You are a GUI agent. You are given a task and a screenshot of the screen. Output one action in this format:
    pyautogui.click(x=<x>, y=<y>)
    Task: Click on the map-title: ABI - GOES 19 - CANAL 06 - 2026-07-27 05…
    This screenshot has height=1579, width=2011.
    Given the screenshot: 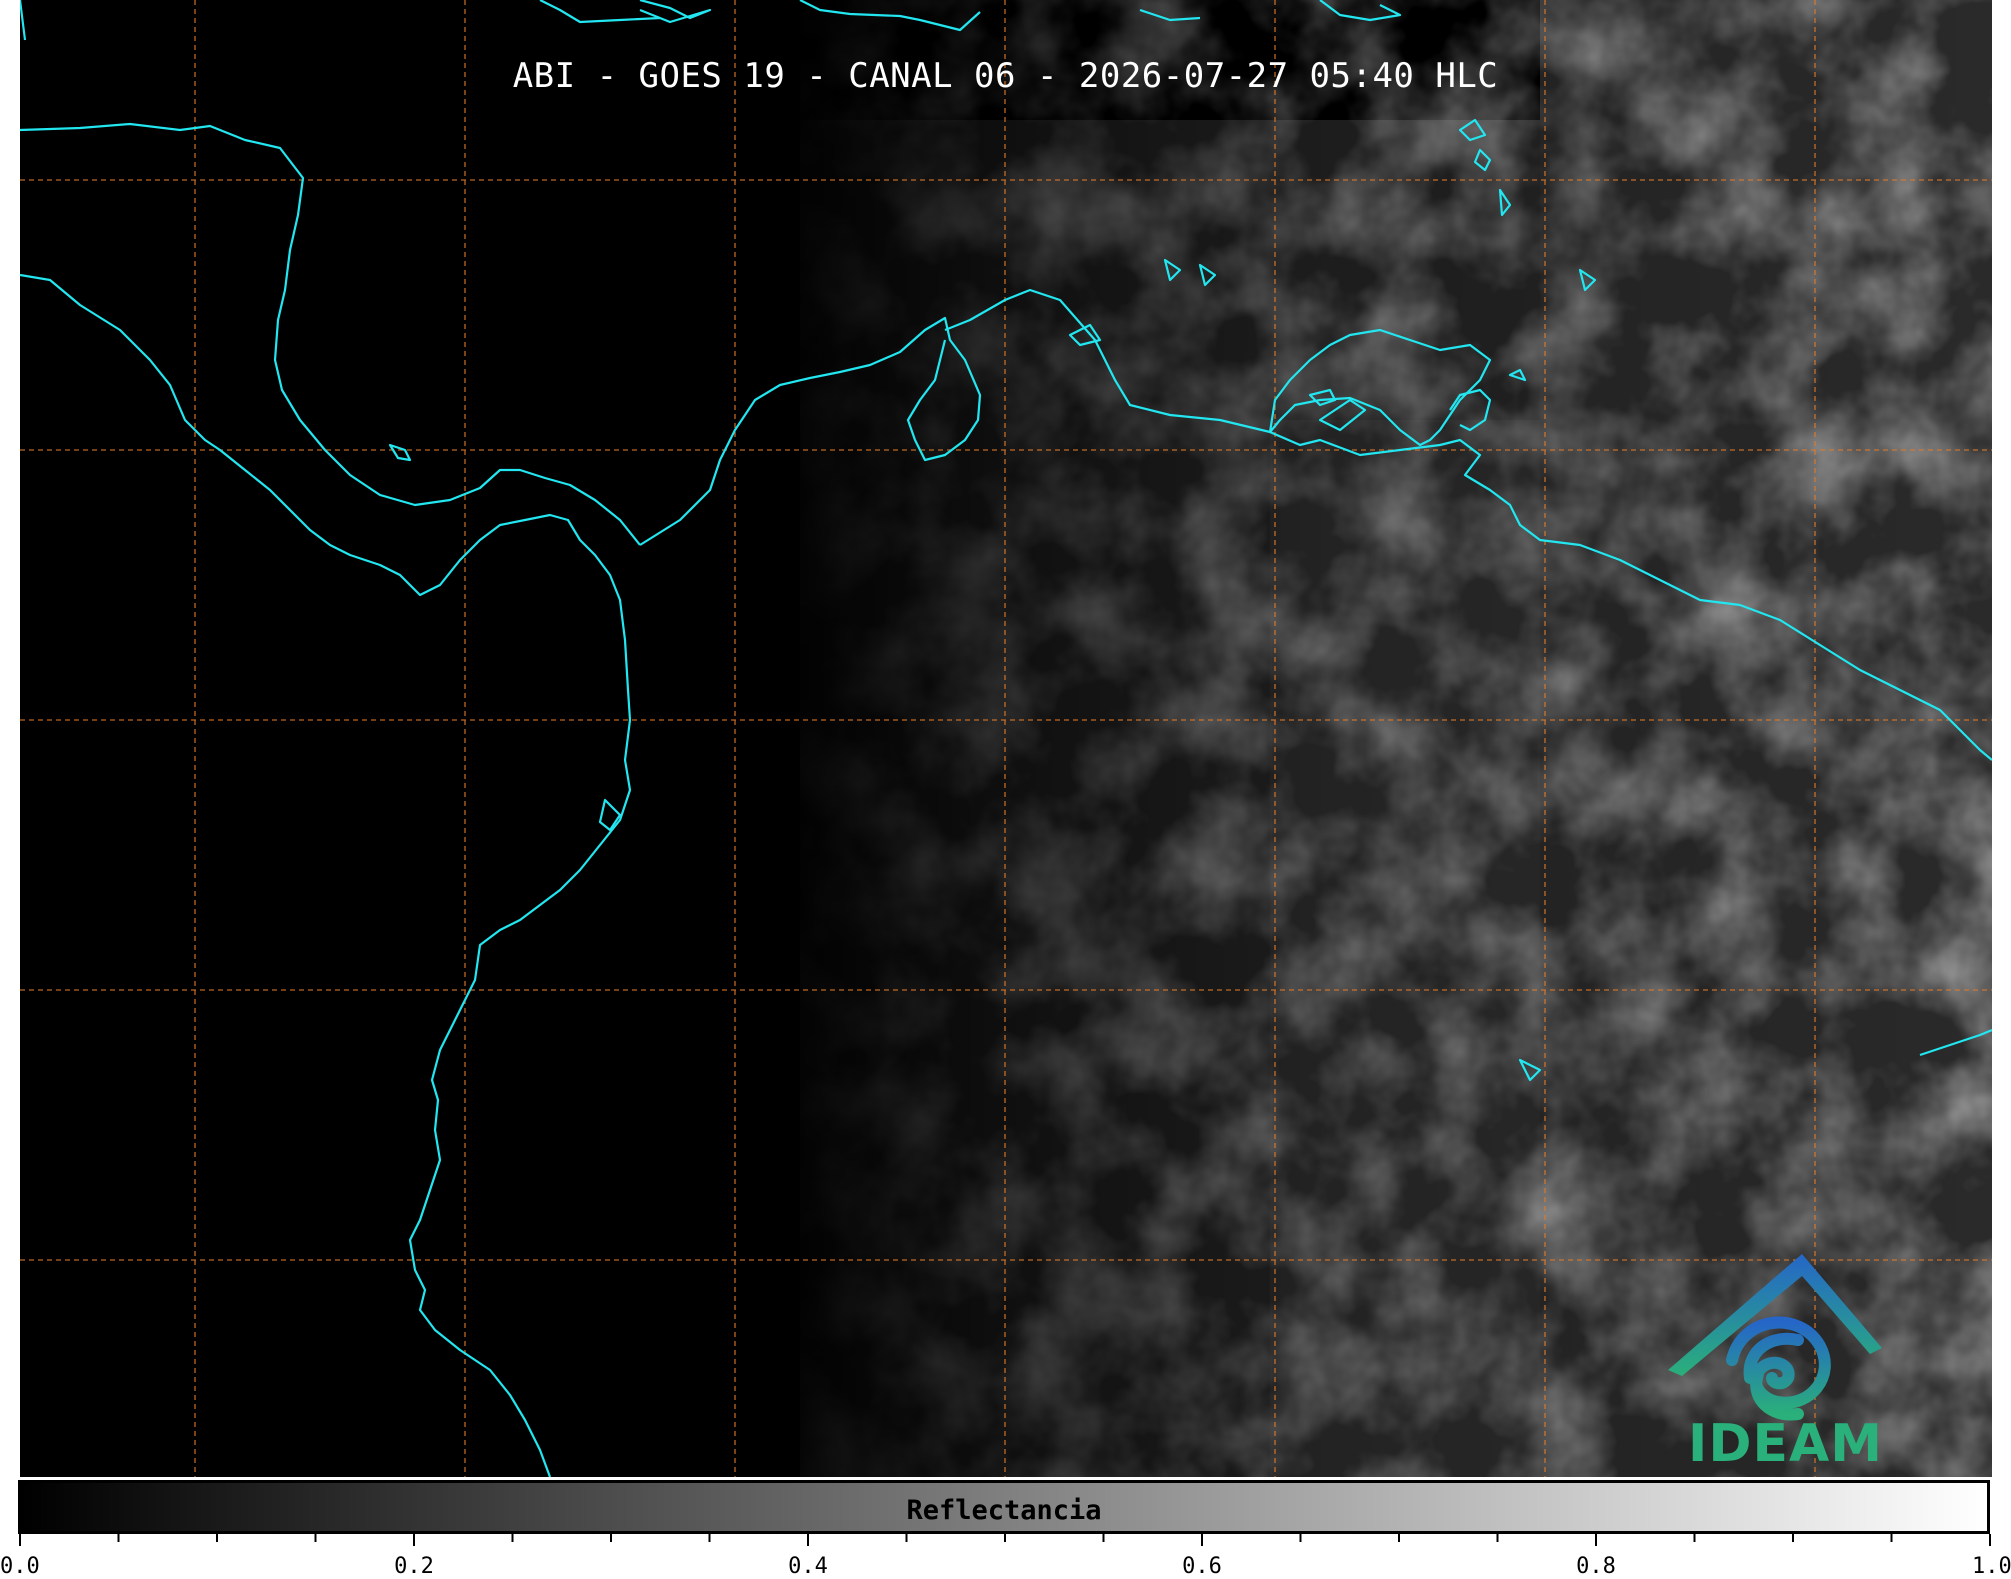 What is the action you would take?
    pyautogui.click(x=1005, y=76)
    